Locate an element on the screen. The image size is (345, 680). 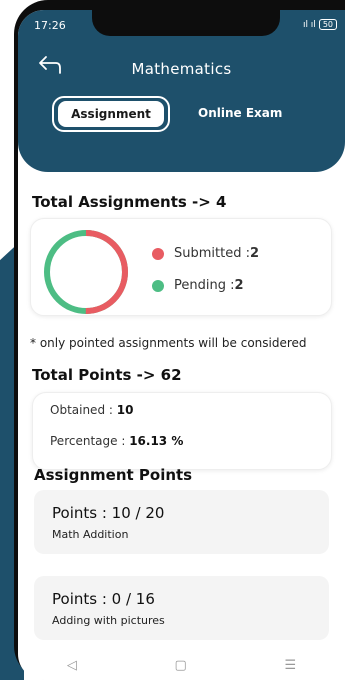
obtained-label: Obtained : is located at coordinates (83, 410).